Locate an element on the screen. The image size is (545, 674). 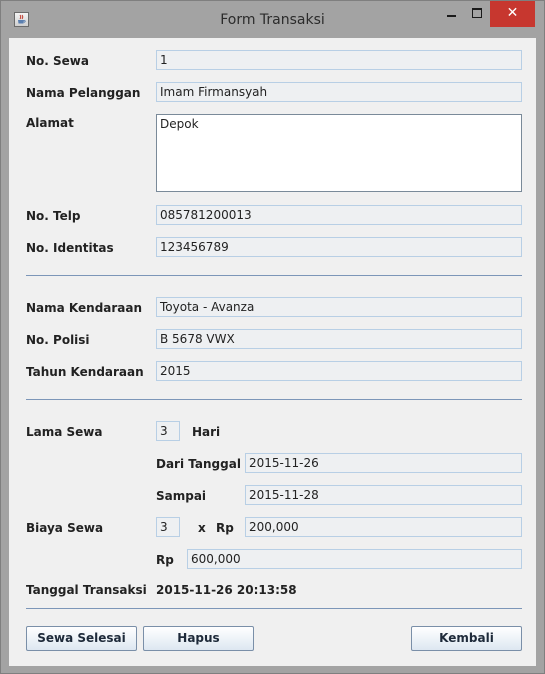
total-field: 600,000 is located at coordinates (354, 559).